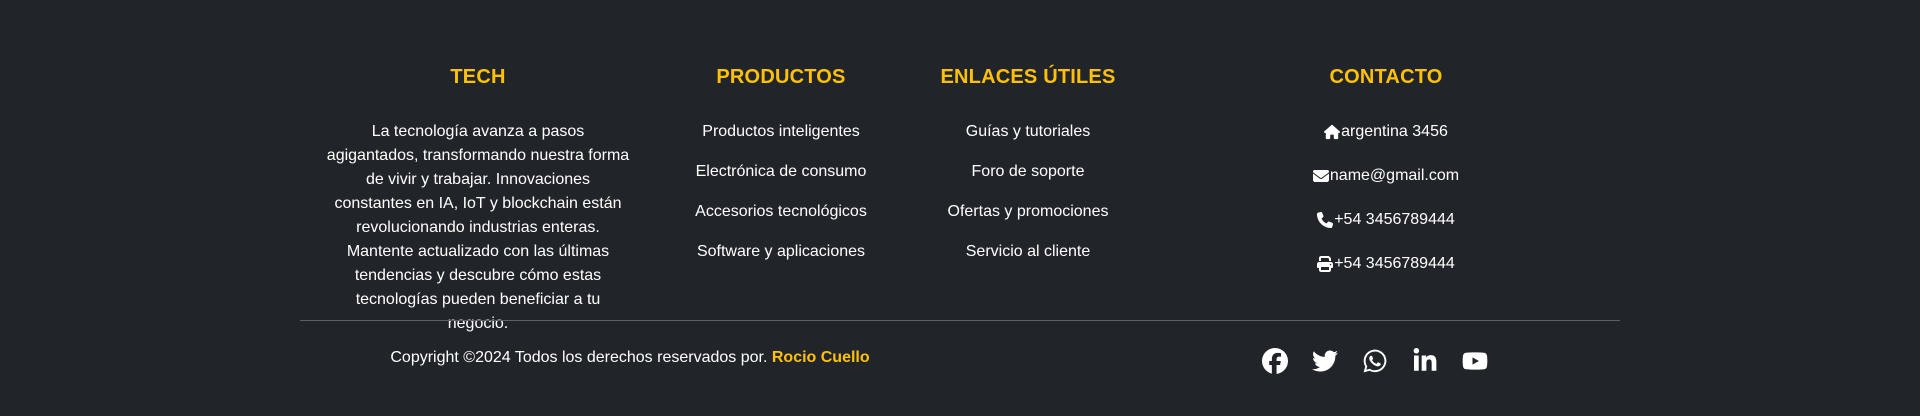 Image resolution: width=1920 pixels, height=416 pixels. I want to click on home-icon, so click(1332, 132).